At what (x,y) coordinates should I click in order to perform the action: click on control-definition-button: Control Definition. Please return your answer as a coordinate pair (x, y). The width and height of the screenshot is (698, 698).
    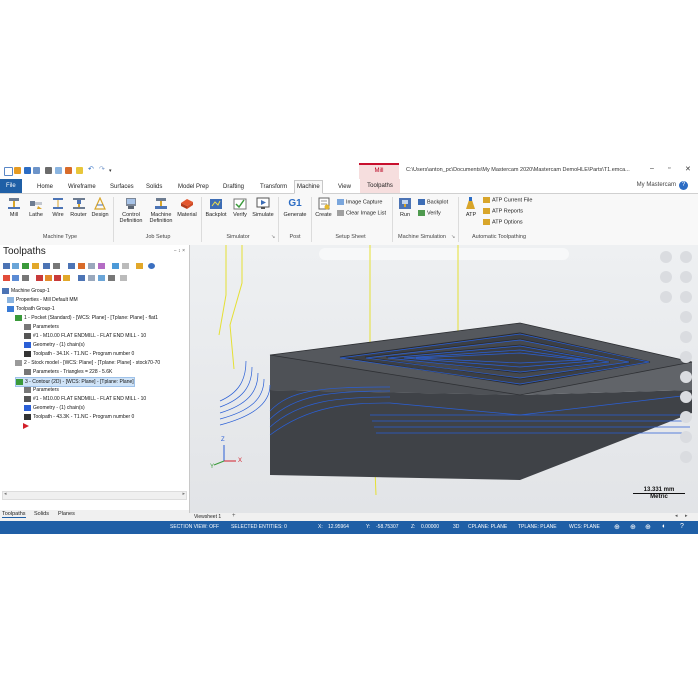
    Looking at the image, I should click on (131, 210).